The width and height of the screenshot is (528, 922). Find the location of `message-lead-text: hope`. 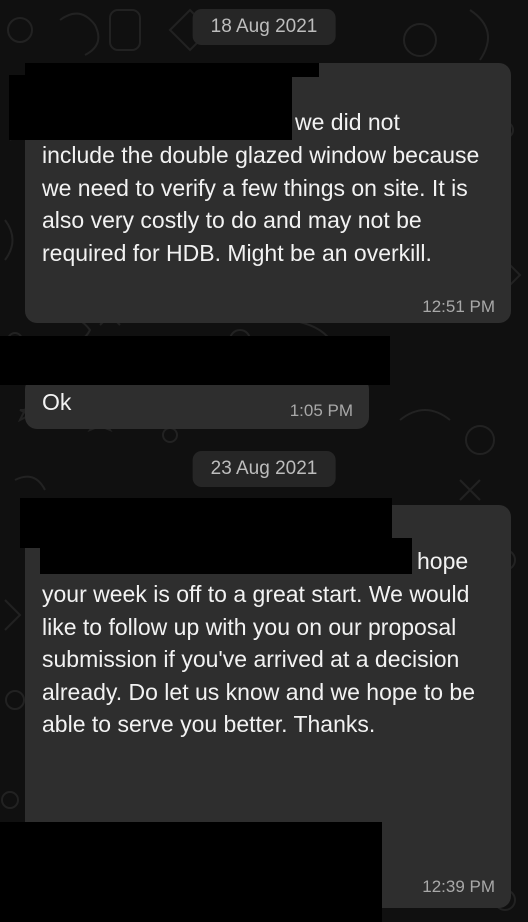

message-lead-text: hope is located at coordinates (443, 561).